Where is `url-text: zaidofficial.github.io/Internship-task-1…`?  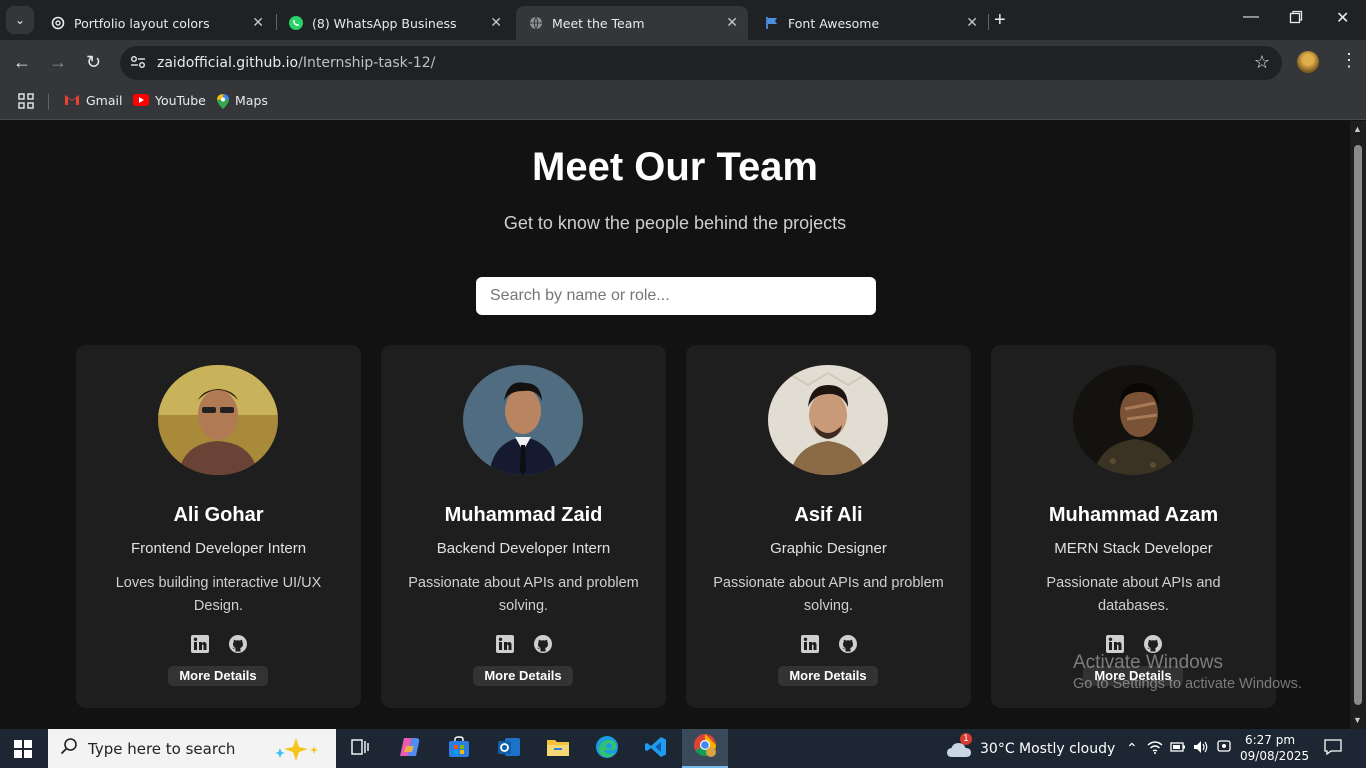 url-text: zaidofficial.github.io/Internship-task-1… is located at coordinates (296, 63).